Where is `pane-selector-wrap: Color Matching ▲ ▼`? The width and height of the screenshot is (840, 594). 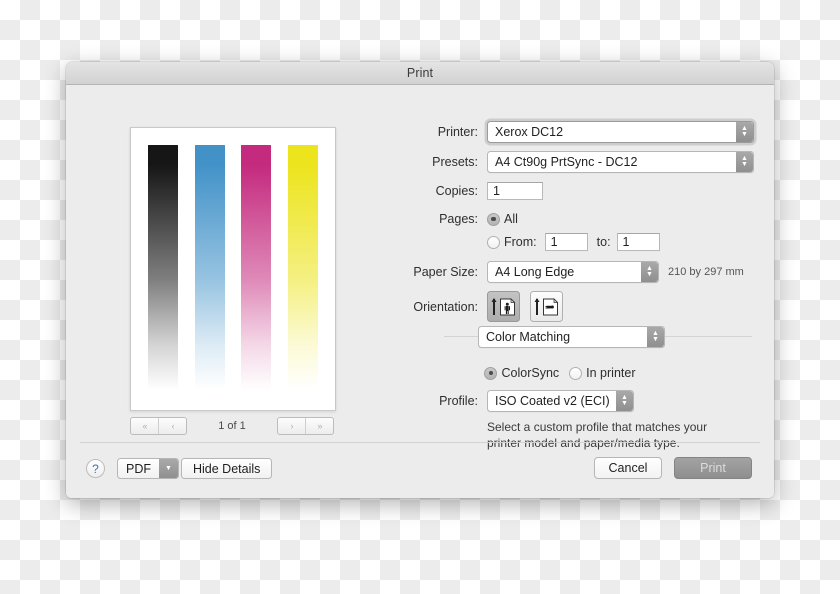 pane-selector-wrap: Color Matching ▲ ▼ is located at coordinates (571, 337).